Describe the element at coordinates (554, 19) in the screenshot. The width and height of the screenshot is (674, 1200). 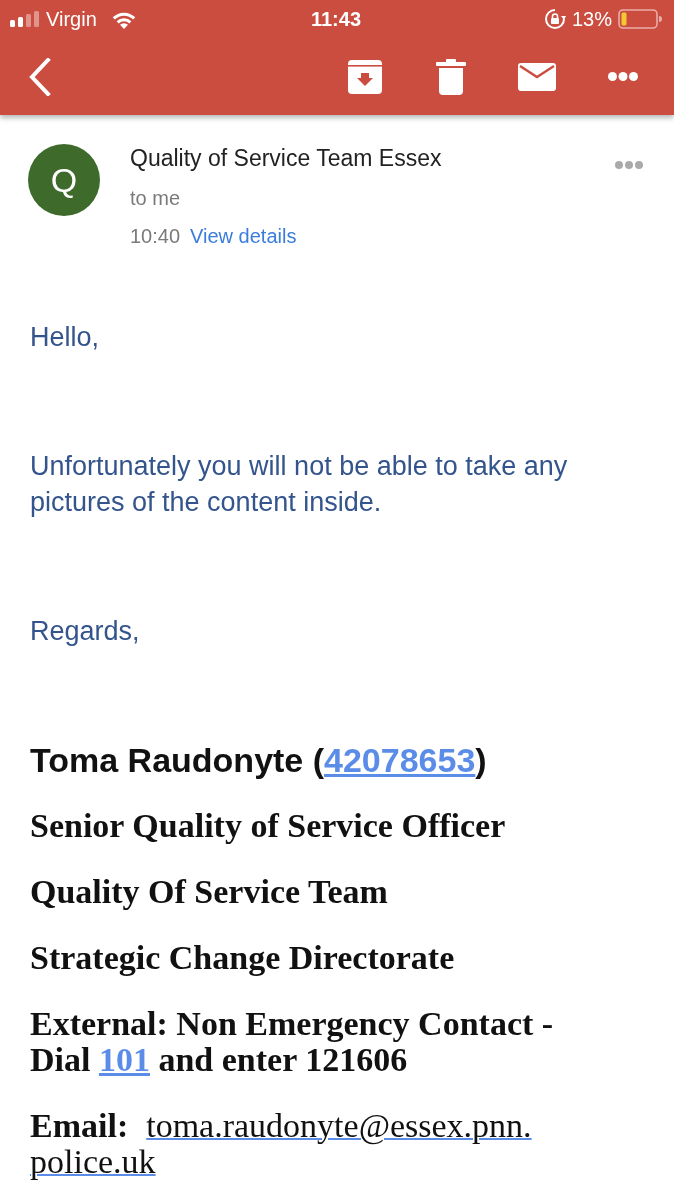
I see `rotation-lock-icon` at that location.